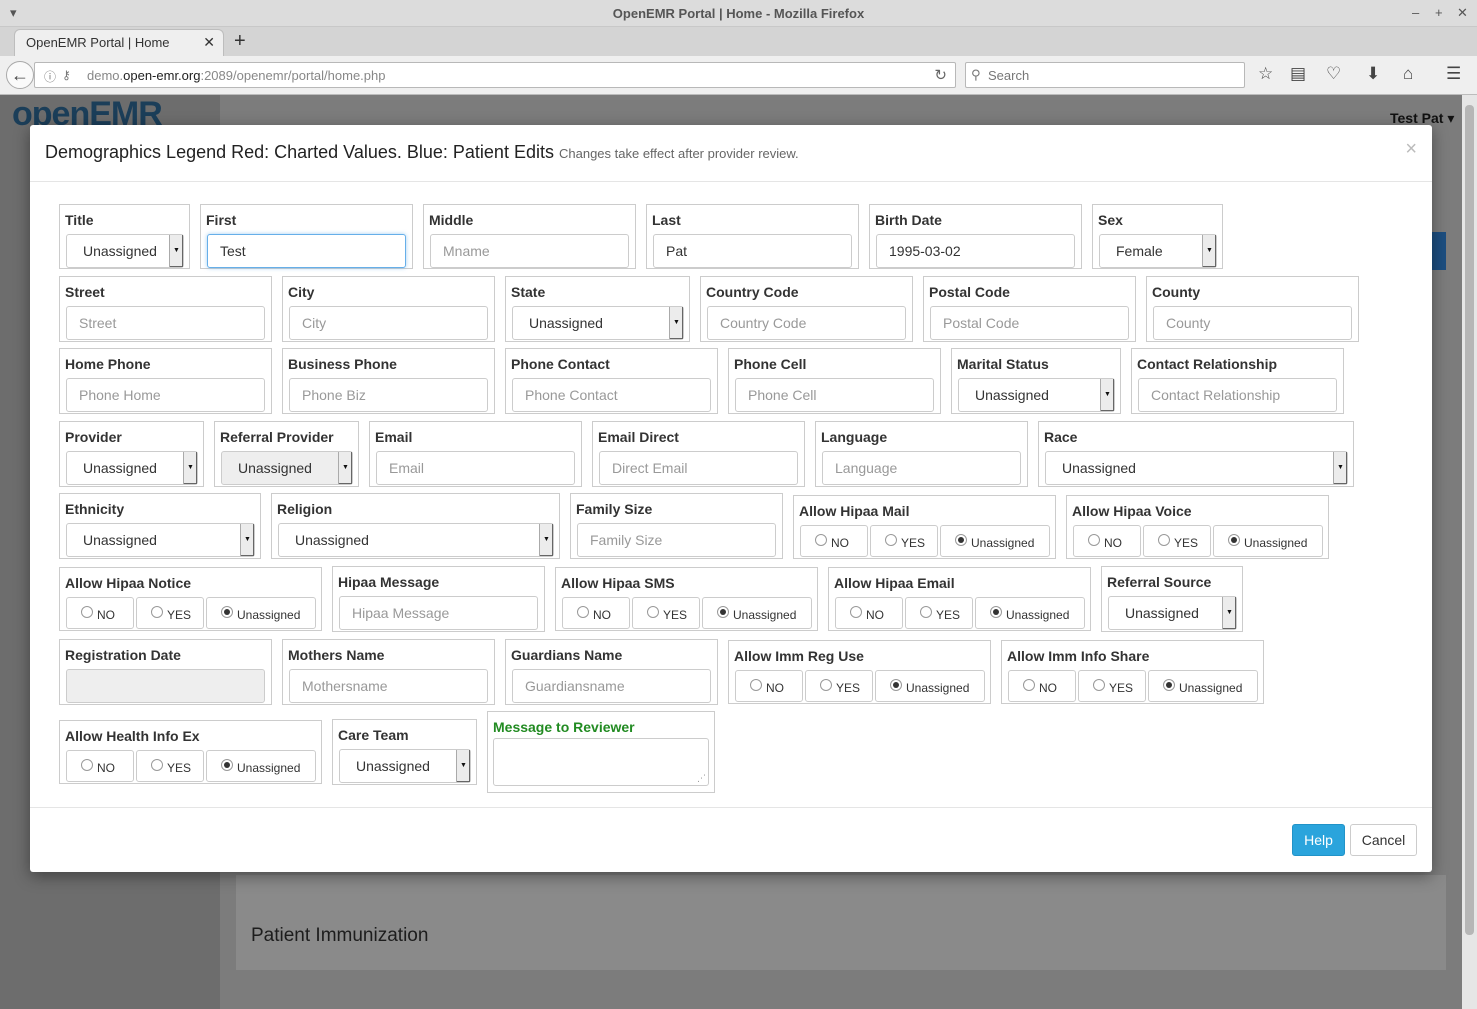 This screenshot has width=1477, height=1009. I want to click on message-to-reviewer-textarea: ⋰, so click(601, 762).